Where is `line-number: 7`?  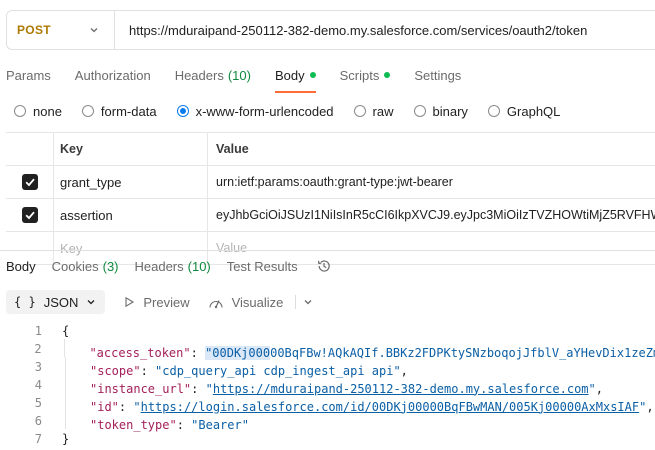 line-number: 7 is located at coordinates (38, 439).